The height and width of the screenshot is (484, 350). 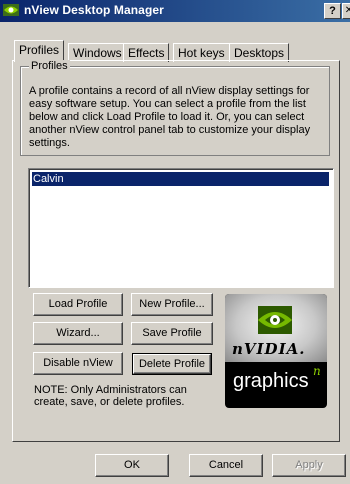 I want to click on delete-profile-label: Delete Profile, so click(x=172, y=364).